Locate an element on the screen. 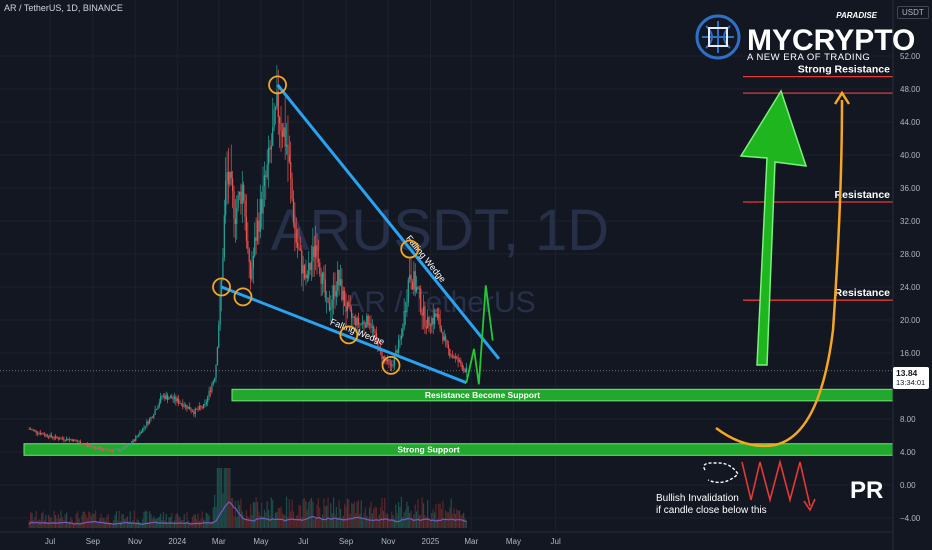 This screenshot has height=550, width=932. resistance-label: Resistance is located at coordinates (863, 293).